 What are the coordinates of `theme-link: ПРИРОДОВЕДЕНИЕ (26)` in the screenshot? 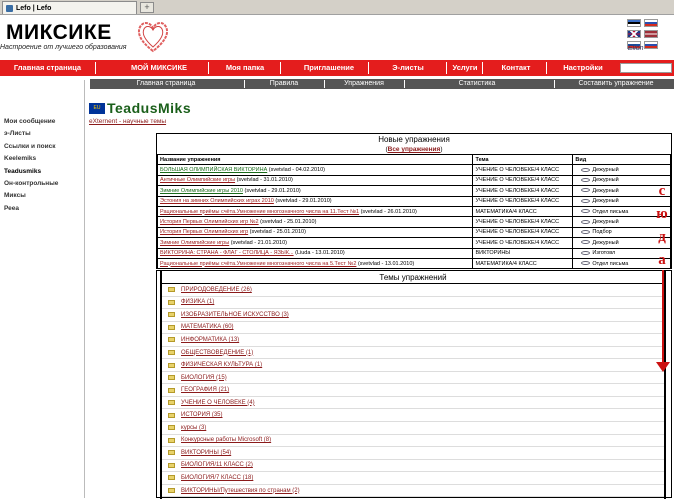 It's located at (216, 290).